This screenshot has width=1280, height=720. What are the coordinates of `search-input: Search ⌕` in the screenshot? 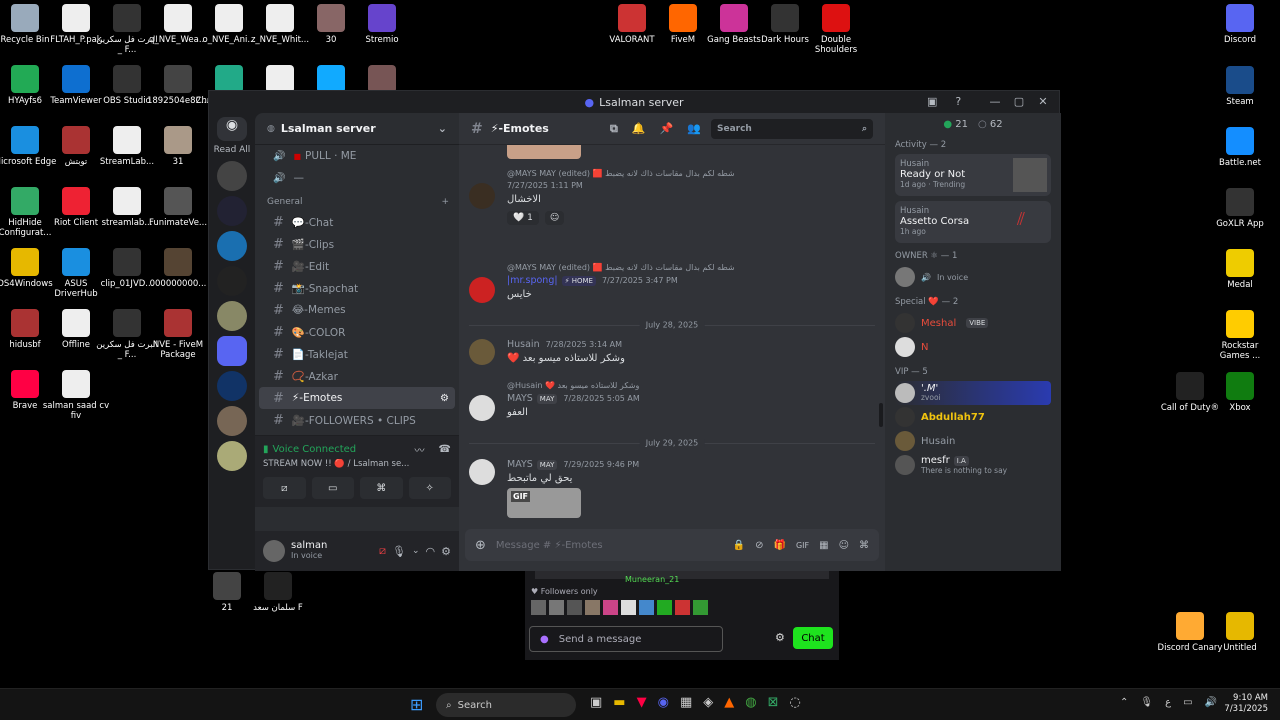 It's located at (792, 128).